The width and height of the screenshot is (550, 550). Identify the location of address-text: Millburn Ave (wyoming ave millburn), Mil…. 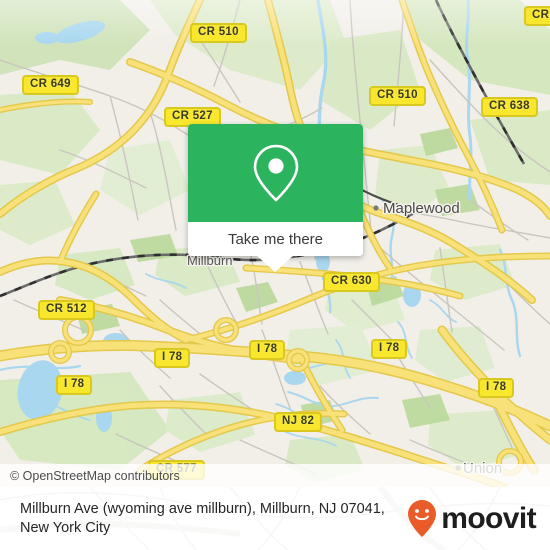
(202, 518).